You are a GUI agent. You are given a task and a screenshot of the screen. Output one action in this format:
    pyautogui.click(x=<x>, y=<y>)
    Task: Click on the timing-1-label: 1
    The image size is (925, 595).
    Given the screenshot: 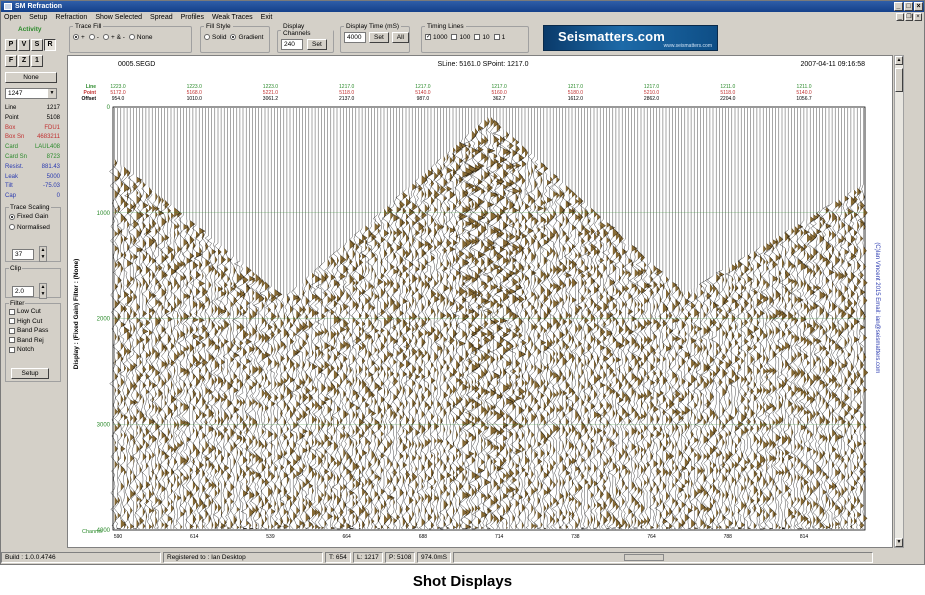 What is the action you would take?
    pyautogui.click(x=503, y=37)
    